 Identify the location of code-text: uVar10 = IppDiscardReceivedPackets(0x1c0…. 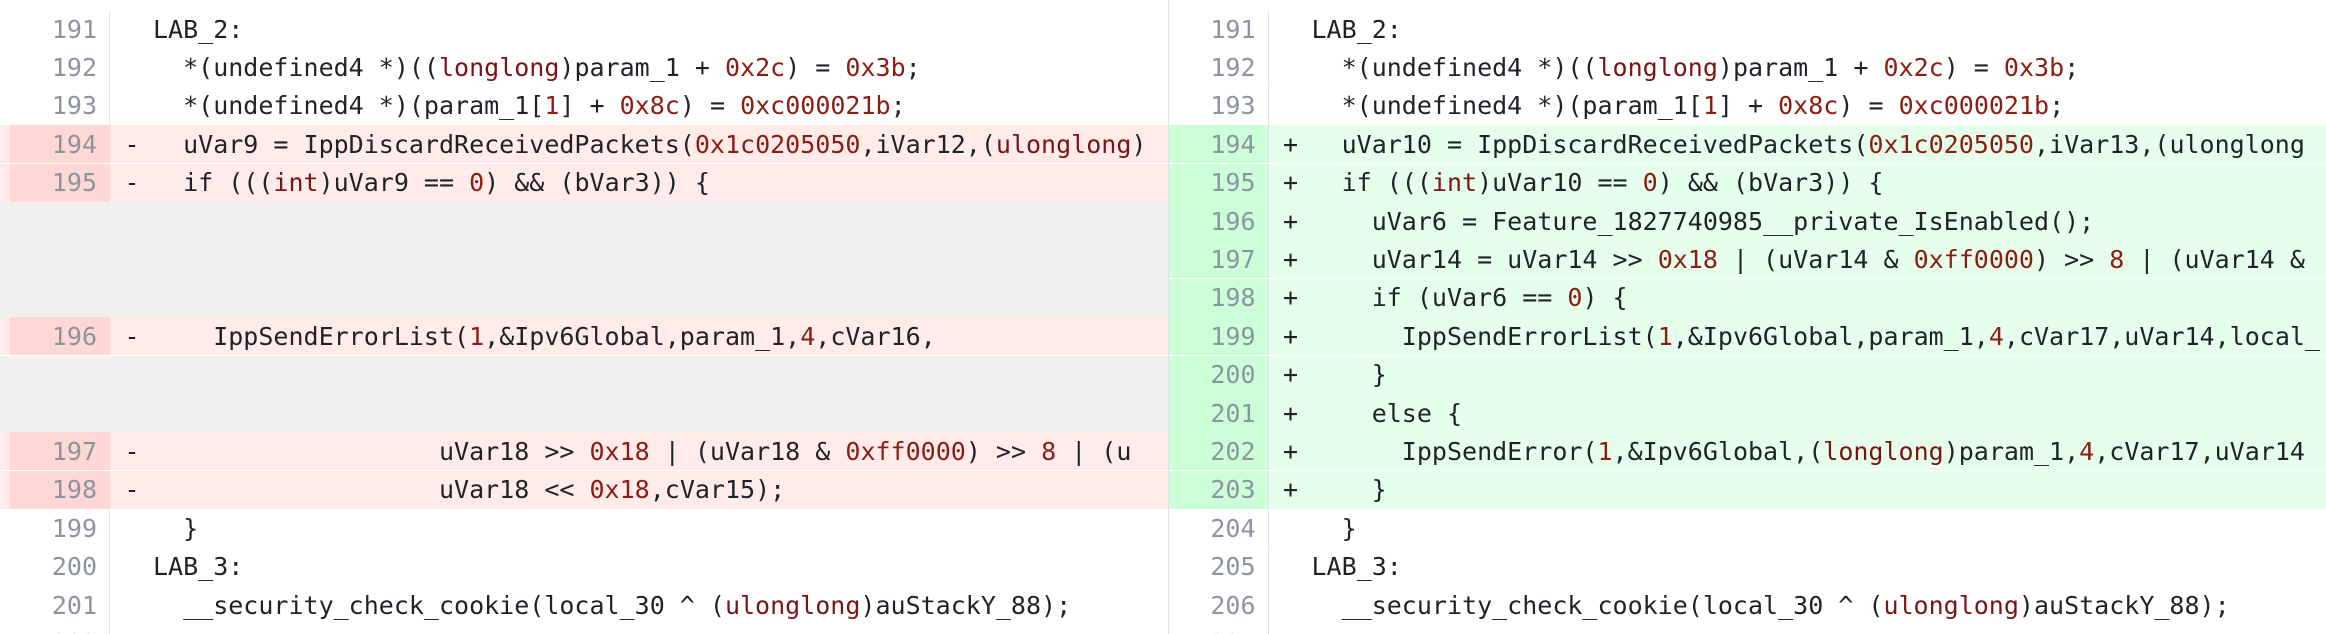
(1808, 144).